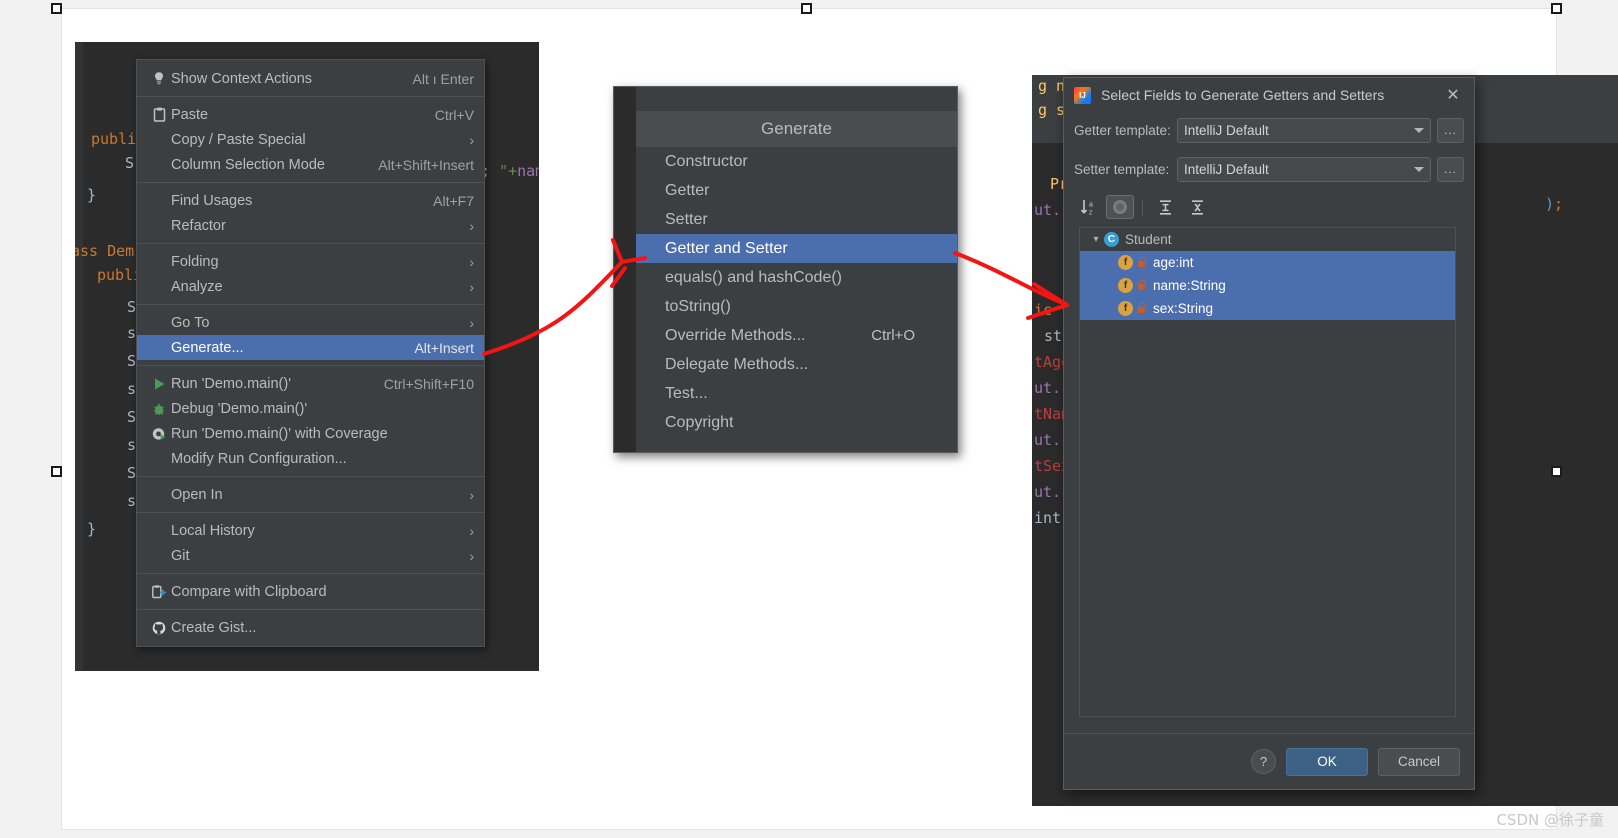  I want to click on generate-item-equals-and-hashcode: equals() and hashCode(), so click(796, 277).